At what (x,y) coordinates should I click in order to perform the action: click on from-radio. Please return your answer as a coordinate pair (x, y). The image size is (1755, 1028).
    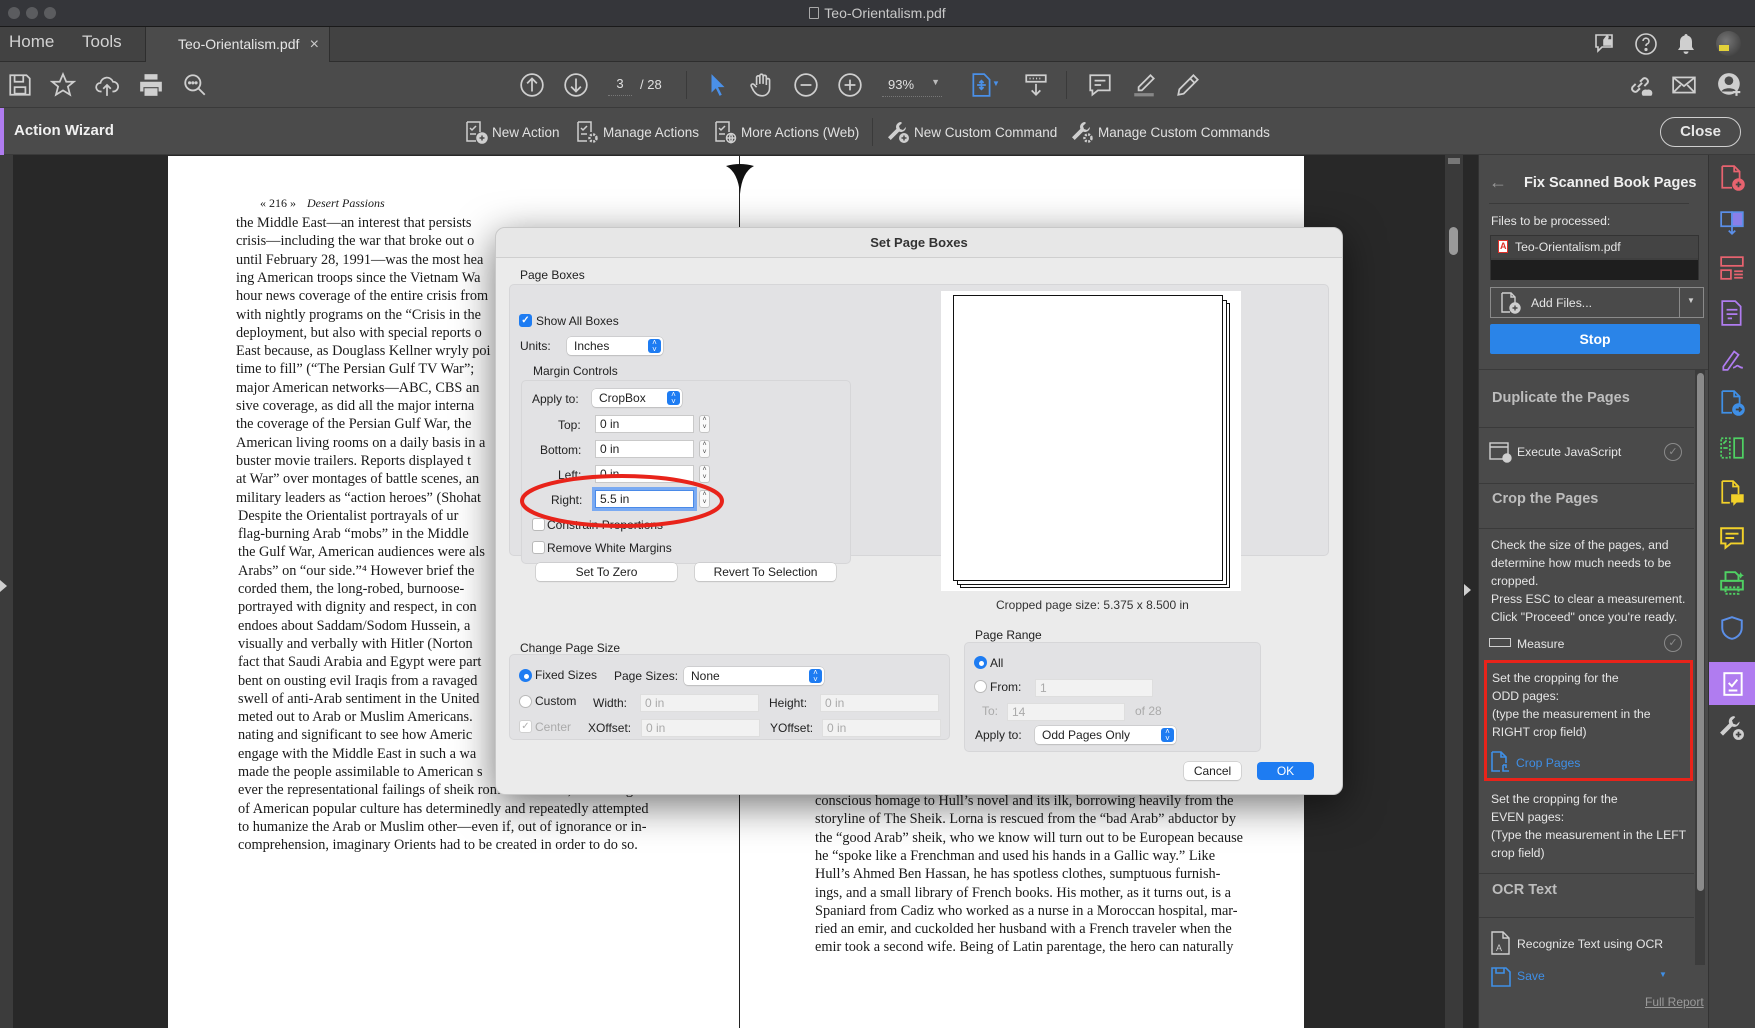
    Looking at the image, I should click on (980, 686).